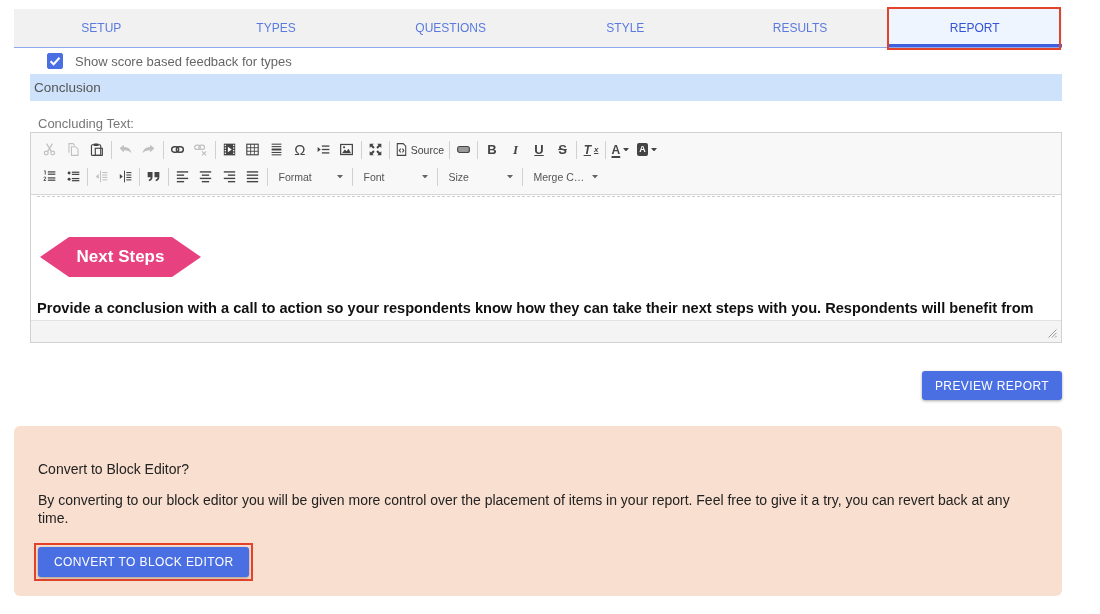  I want to click on copy-icon, so click(73, 149).